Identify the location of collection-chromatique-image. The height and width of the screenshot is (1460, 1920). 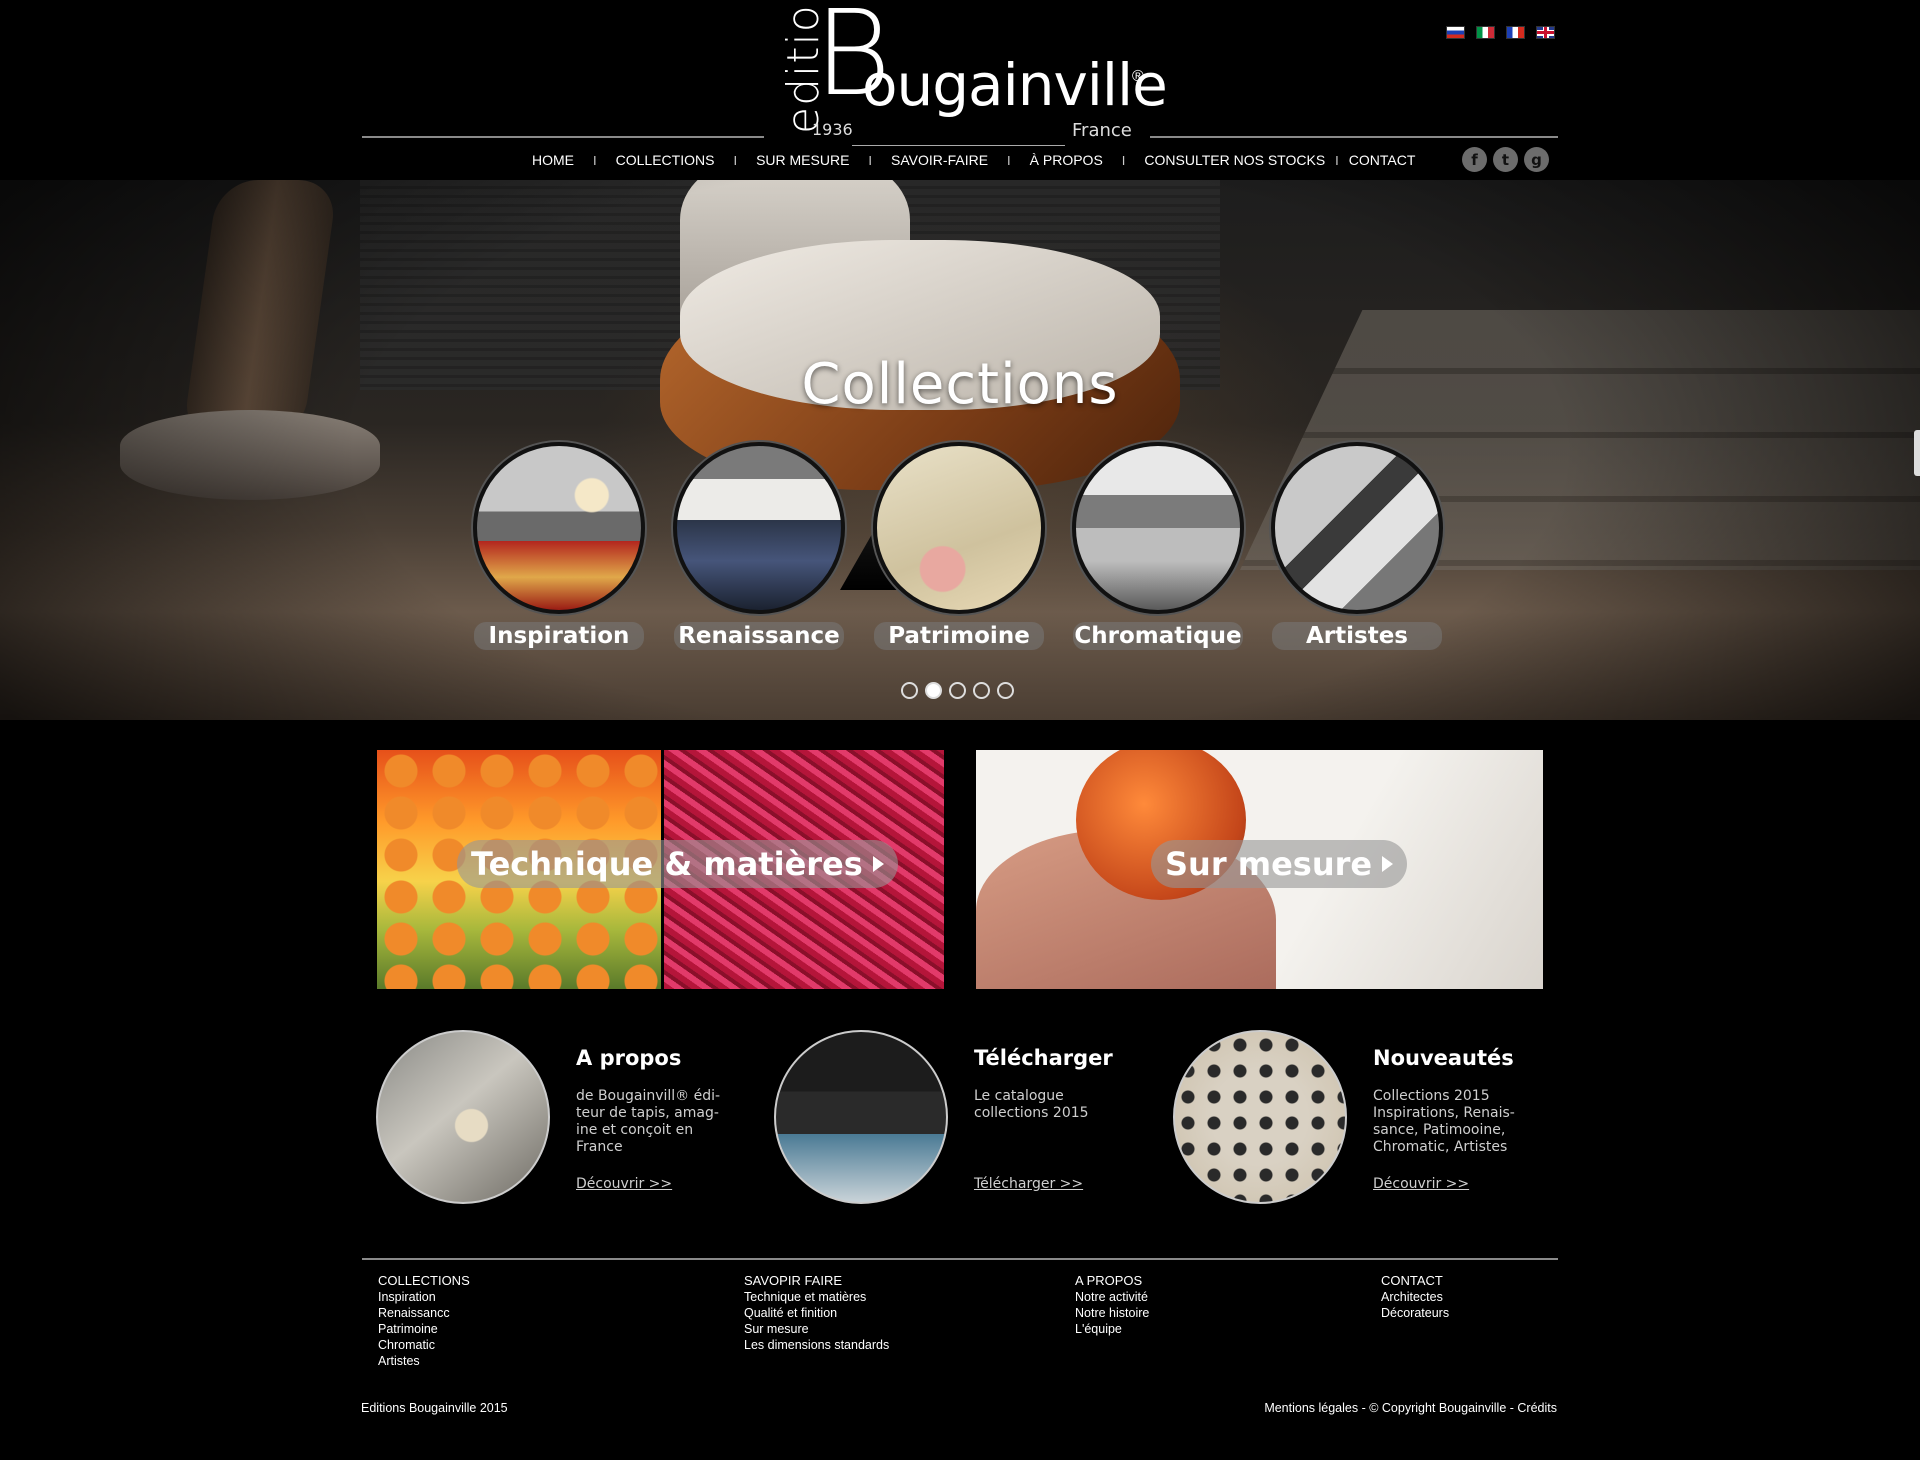
(1158, 528).